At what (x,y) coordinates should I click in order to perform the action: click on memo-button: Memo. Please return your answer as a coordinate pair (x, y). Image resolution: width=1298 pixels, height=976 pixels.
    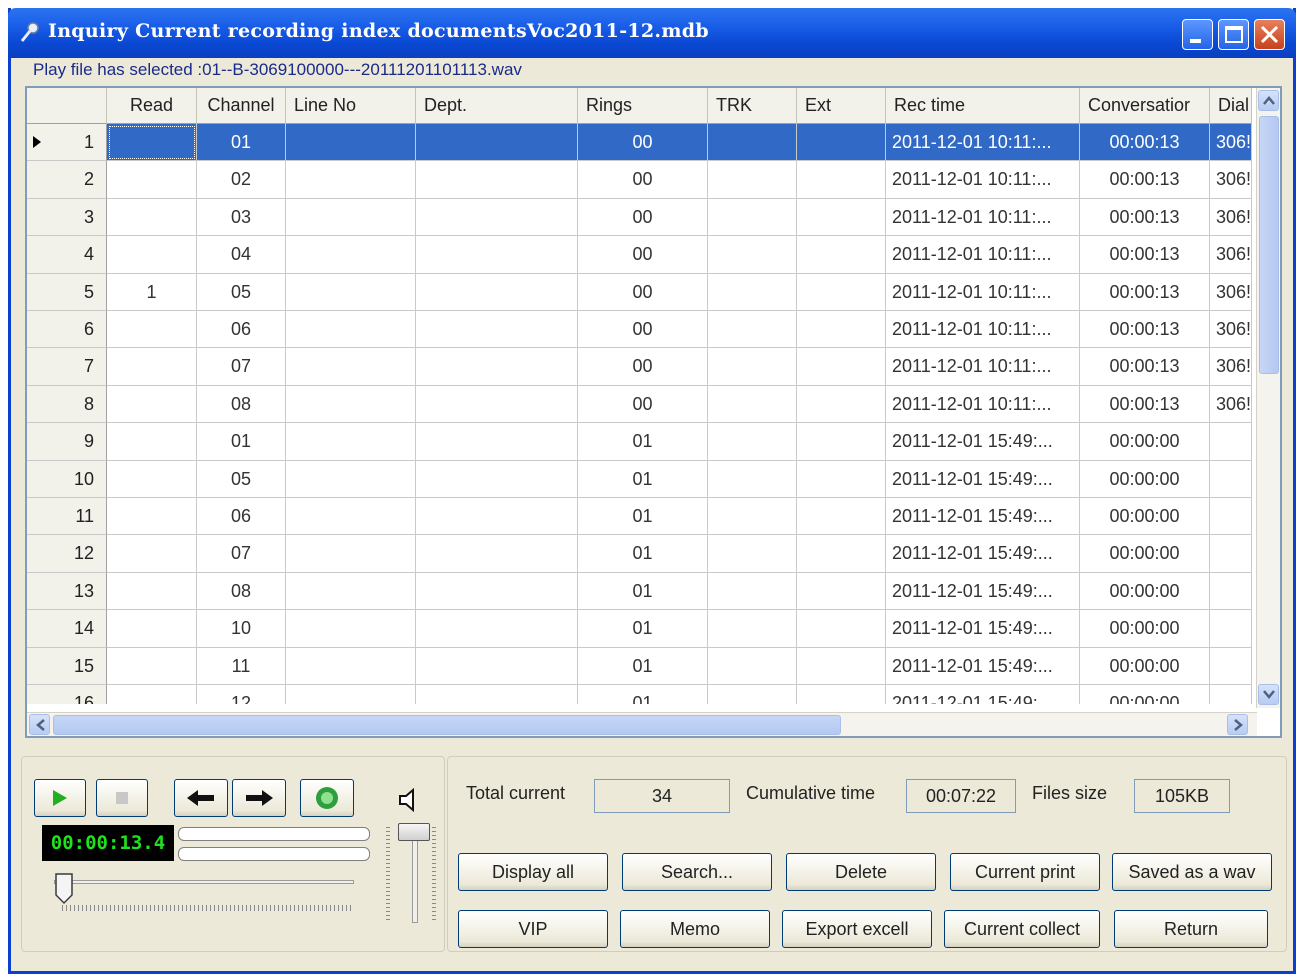
    Looking at the image, I should click on (695, 929).